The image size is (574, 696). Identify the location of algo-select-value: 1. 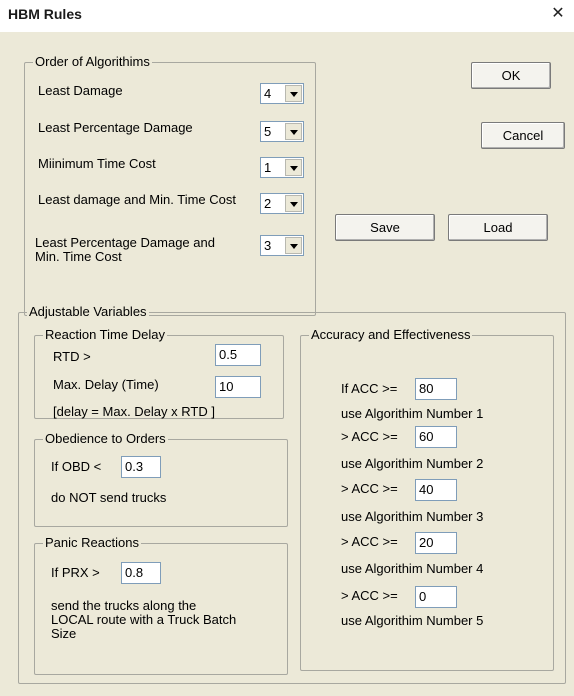
(268, 167).